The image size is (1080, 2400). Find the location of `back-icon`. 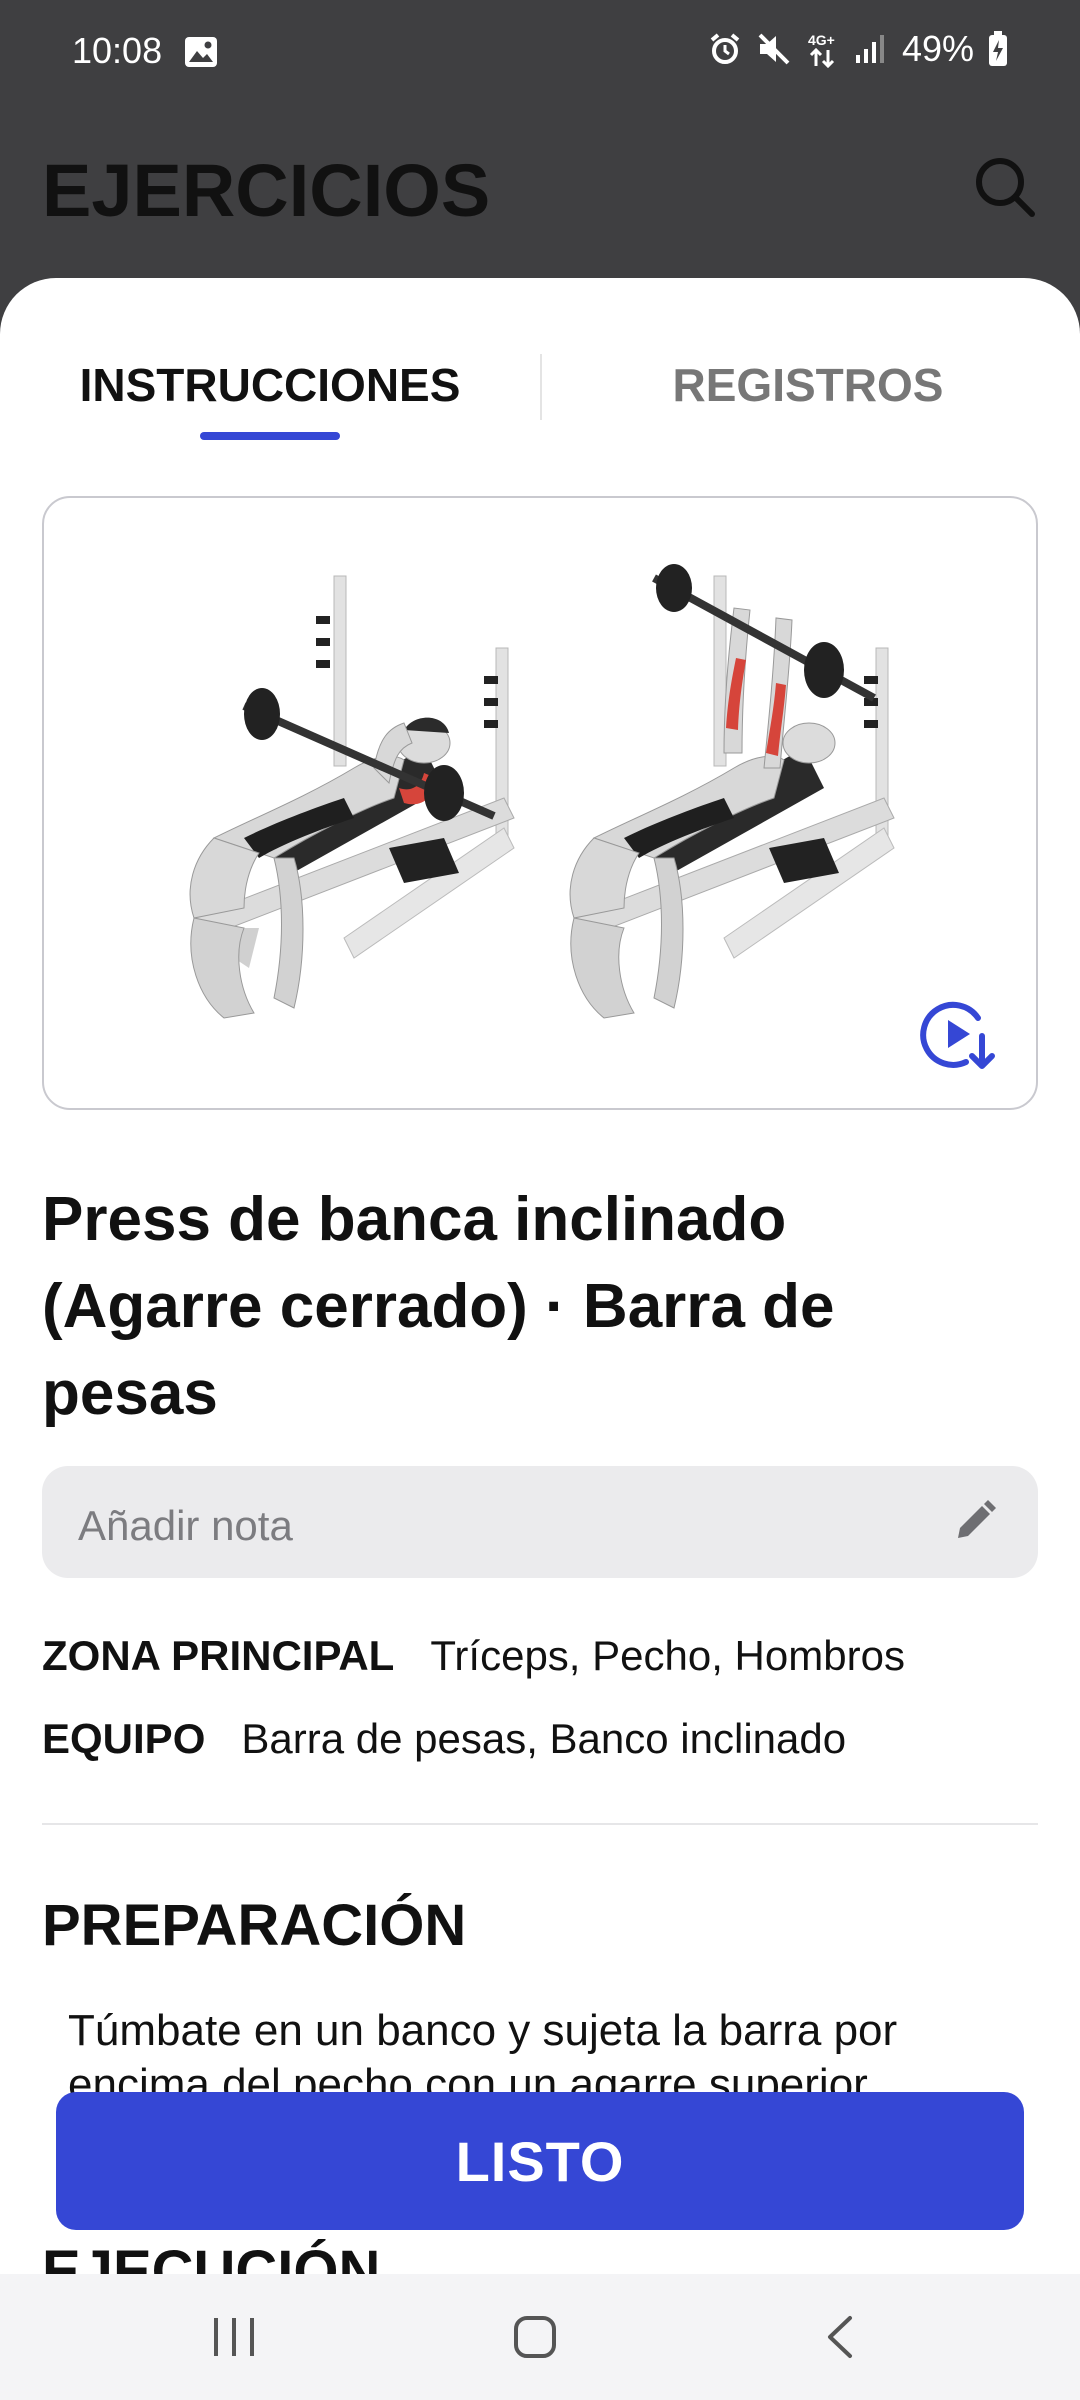

back-icon is located at coordinates (840, 2337).